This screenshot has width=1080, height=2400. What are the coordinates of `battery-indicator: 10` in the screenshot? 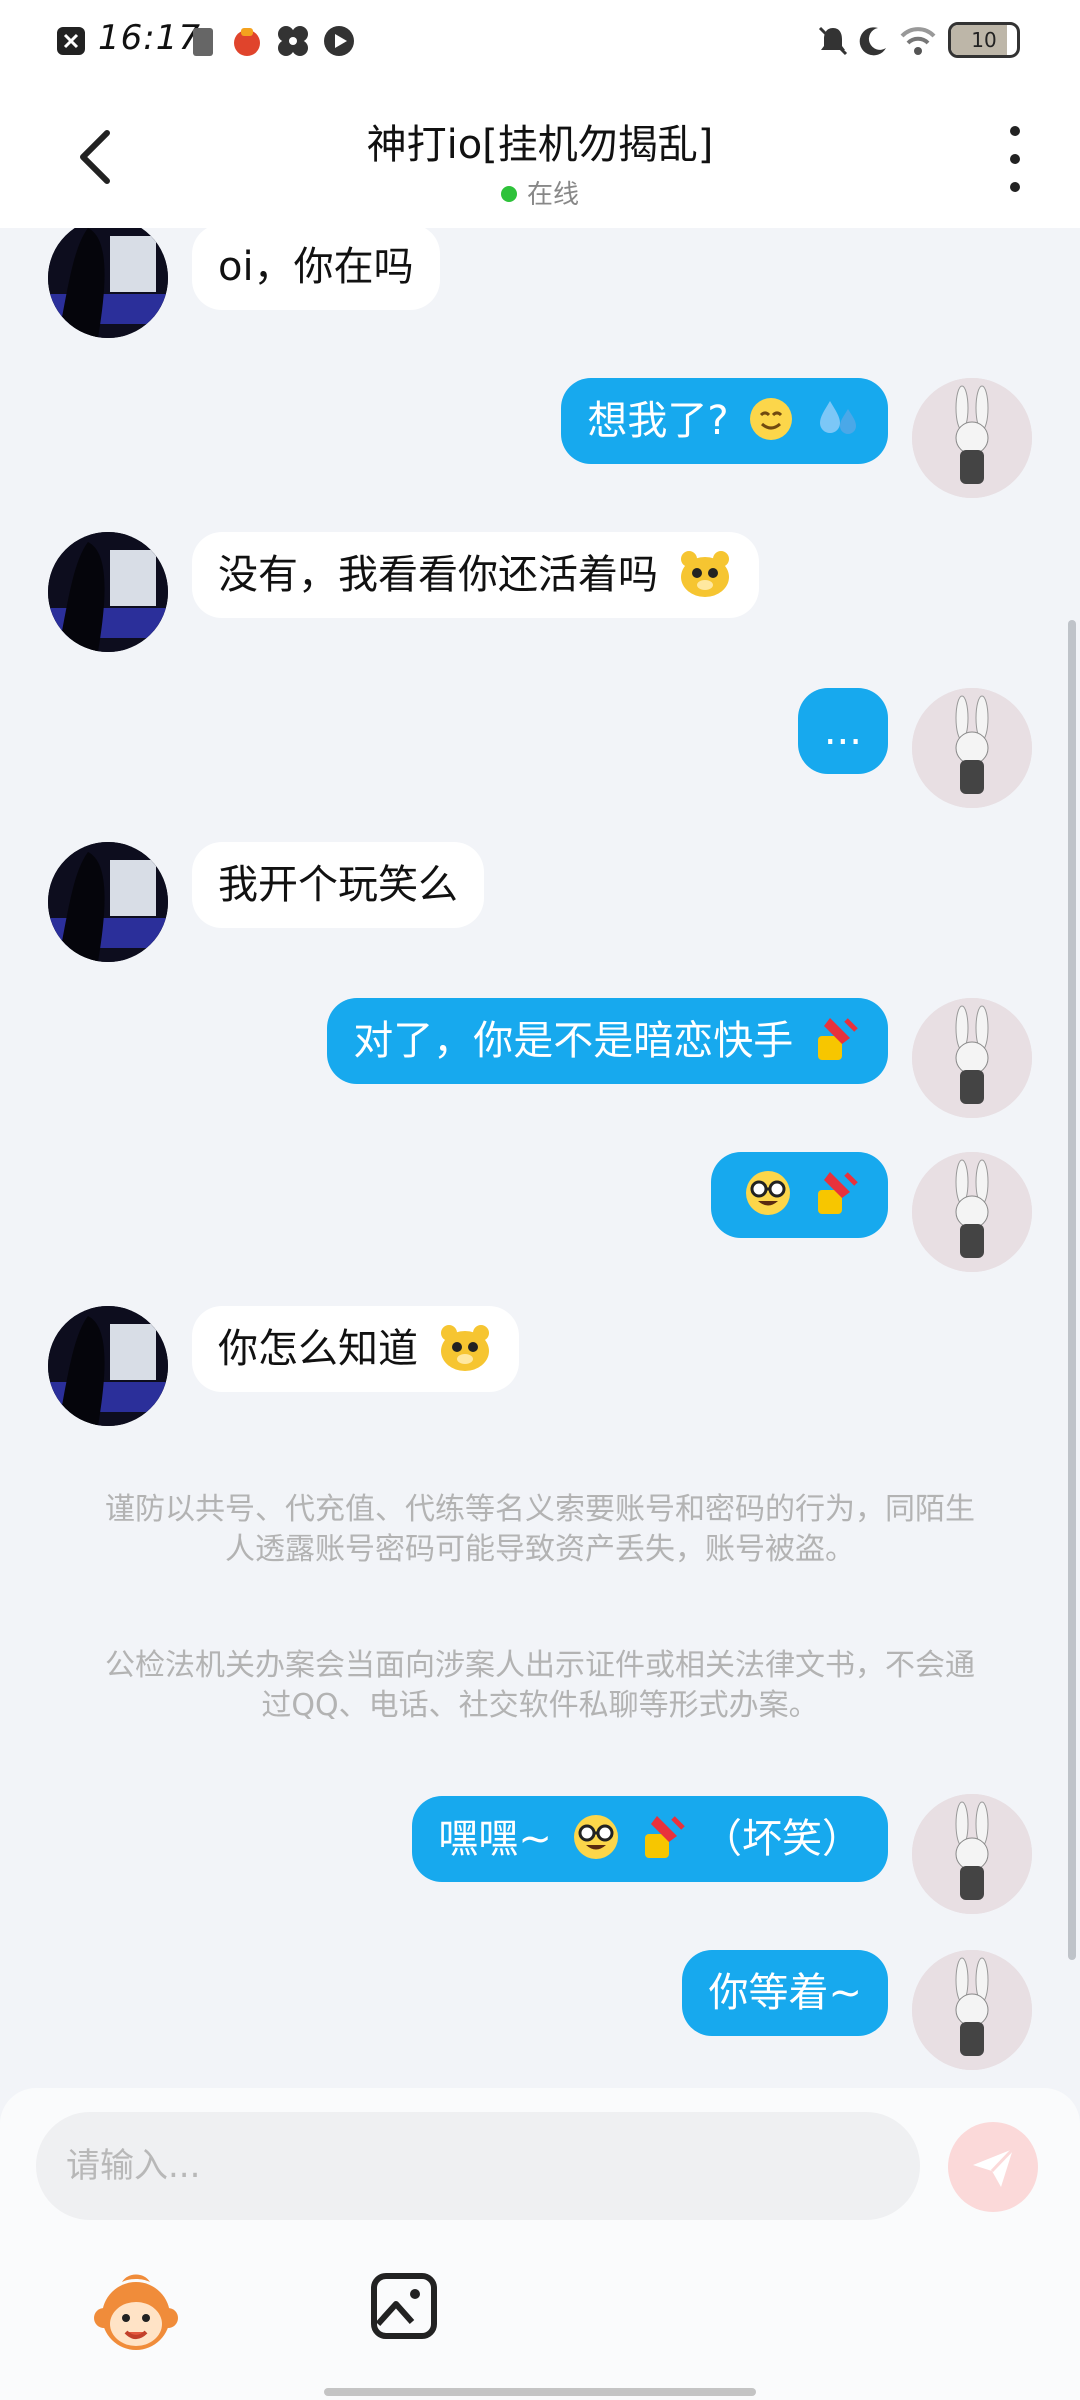 It's located at (984, 40).